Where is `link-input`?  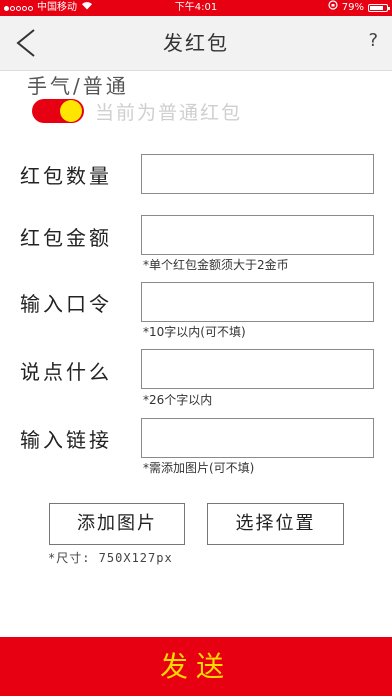
link-input is located at coordinates (257, 438).